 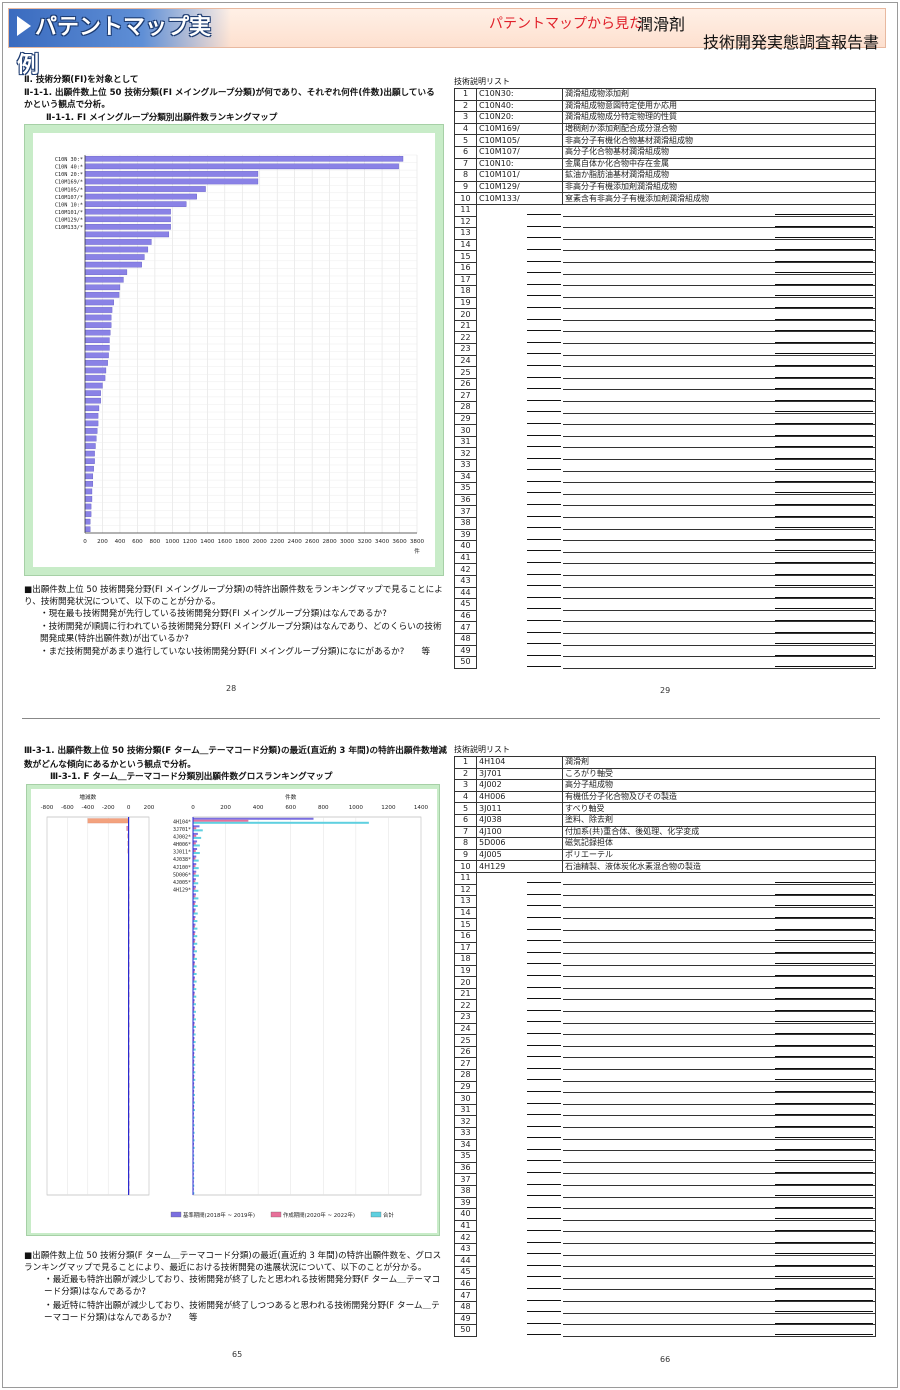 What do you see at coordinates (665, 233) in the screenshot?
I see `table-row: 13` at bounding box center [665, 233].